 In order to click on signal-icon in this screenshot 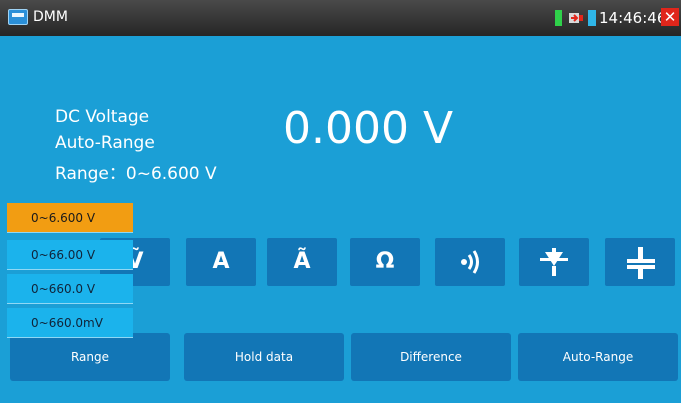, I will do `click(558, 18)`.